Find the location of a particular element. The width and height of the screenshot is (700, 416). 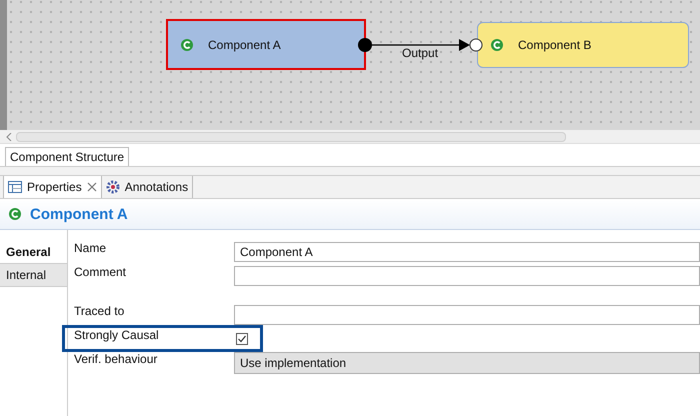

component-node: Component B is located at coordinates (583, 45).